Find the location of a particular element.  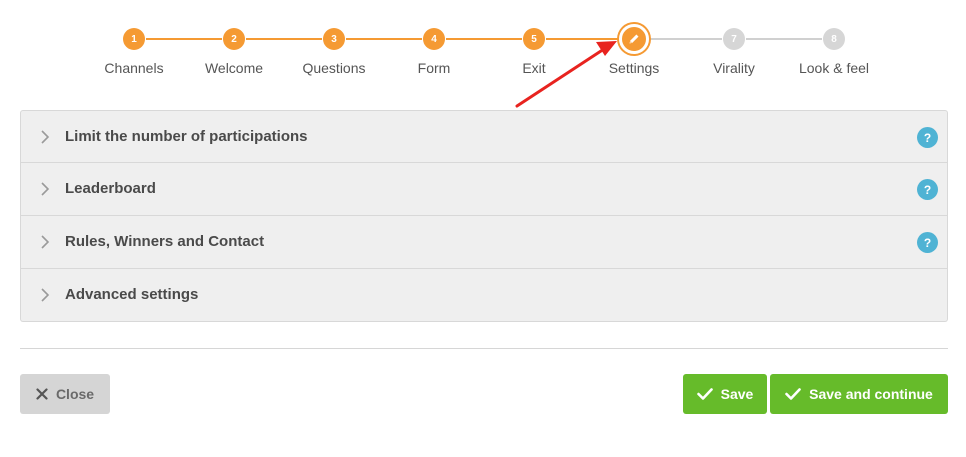

accordion-limit-participations: Limit the number of participations ? is located at coordinates (484, 136).